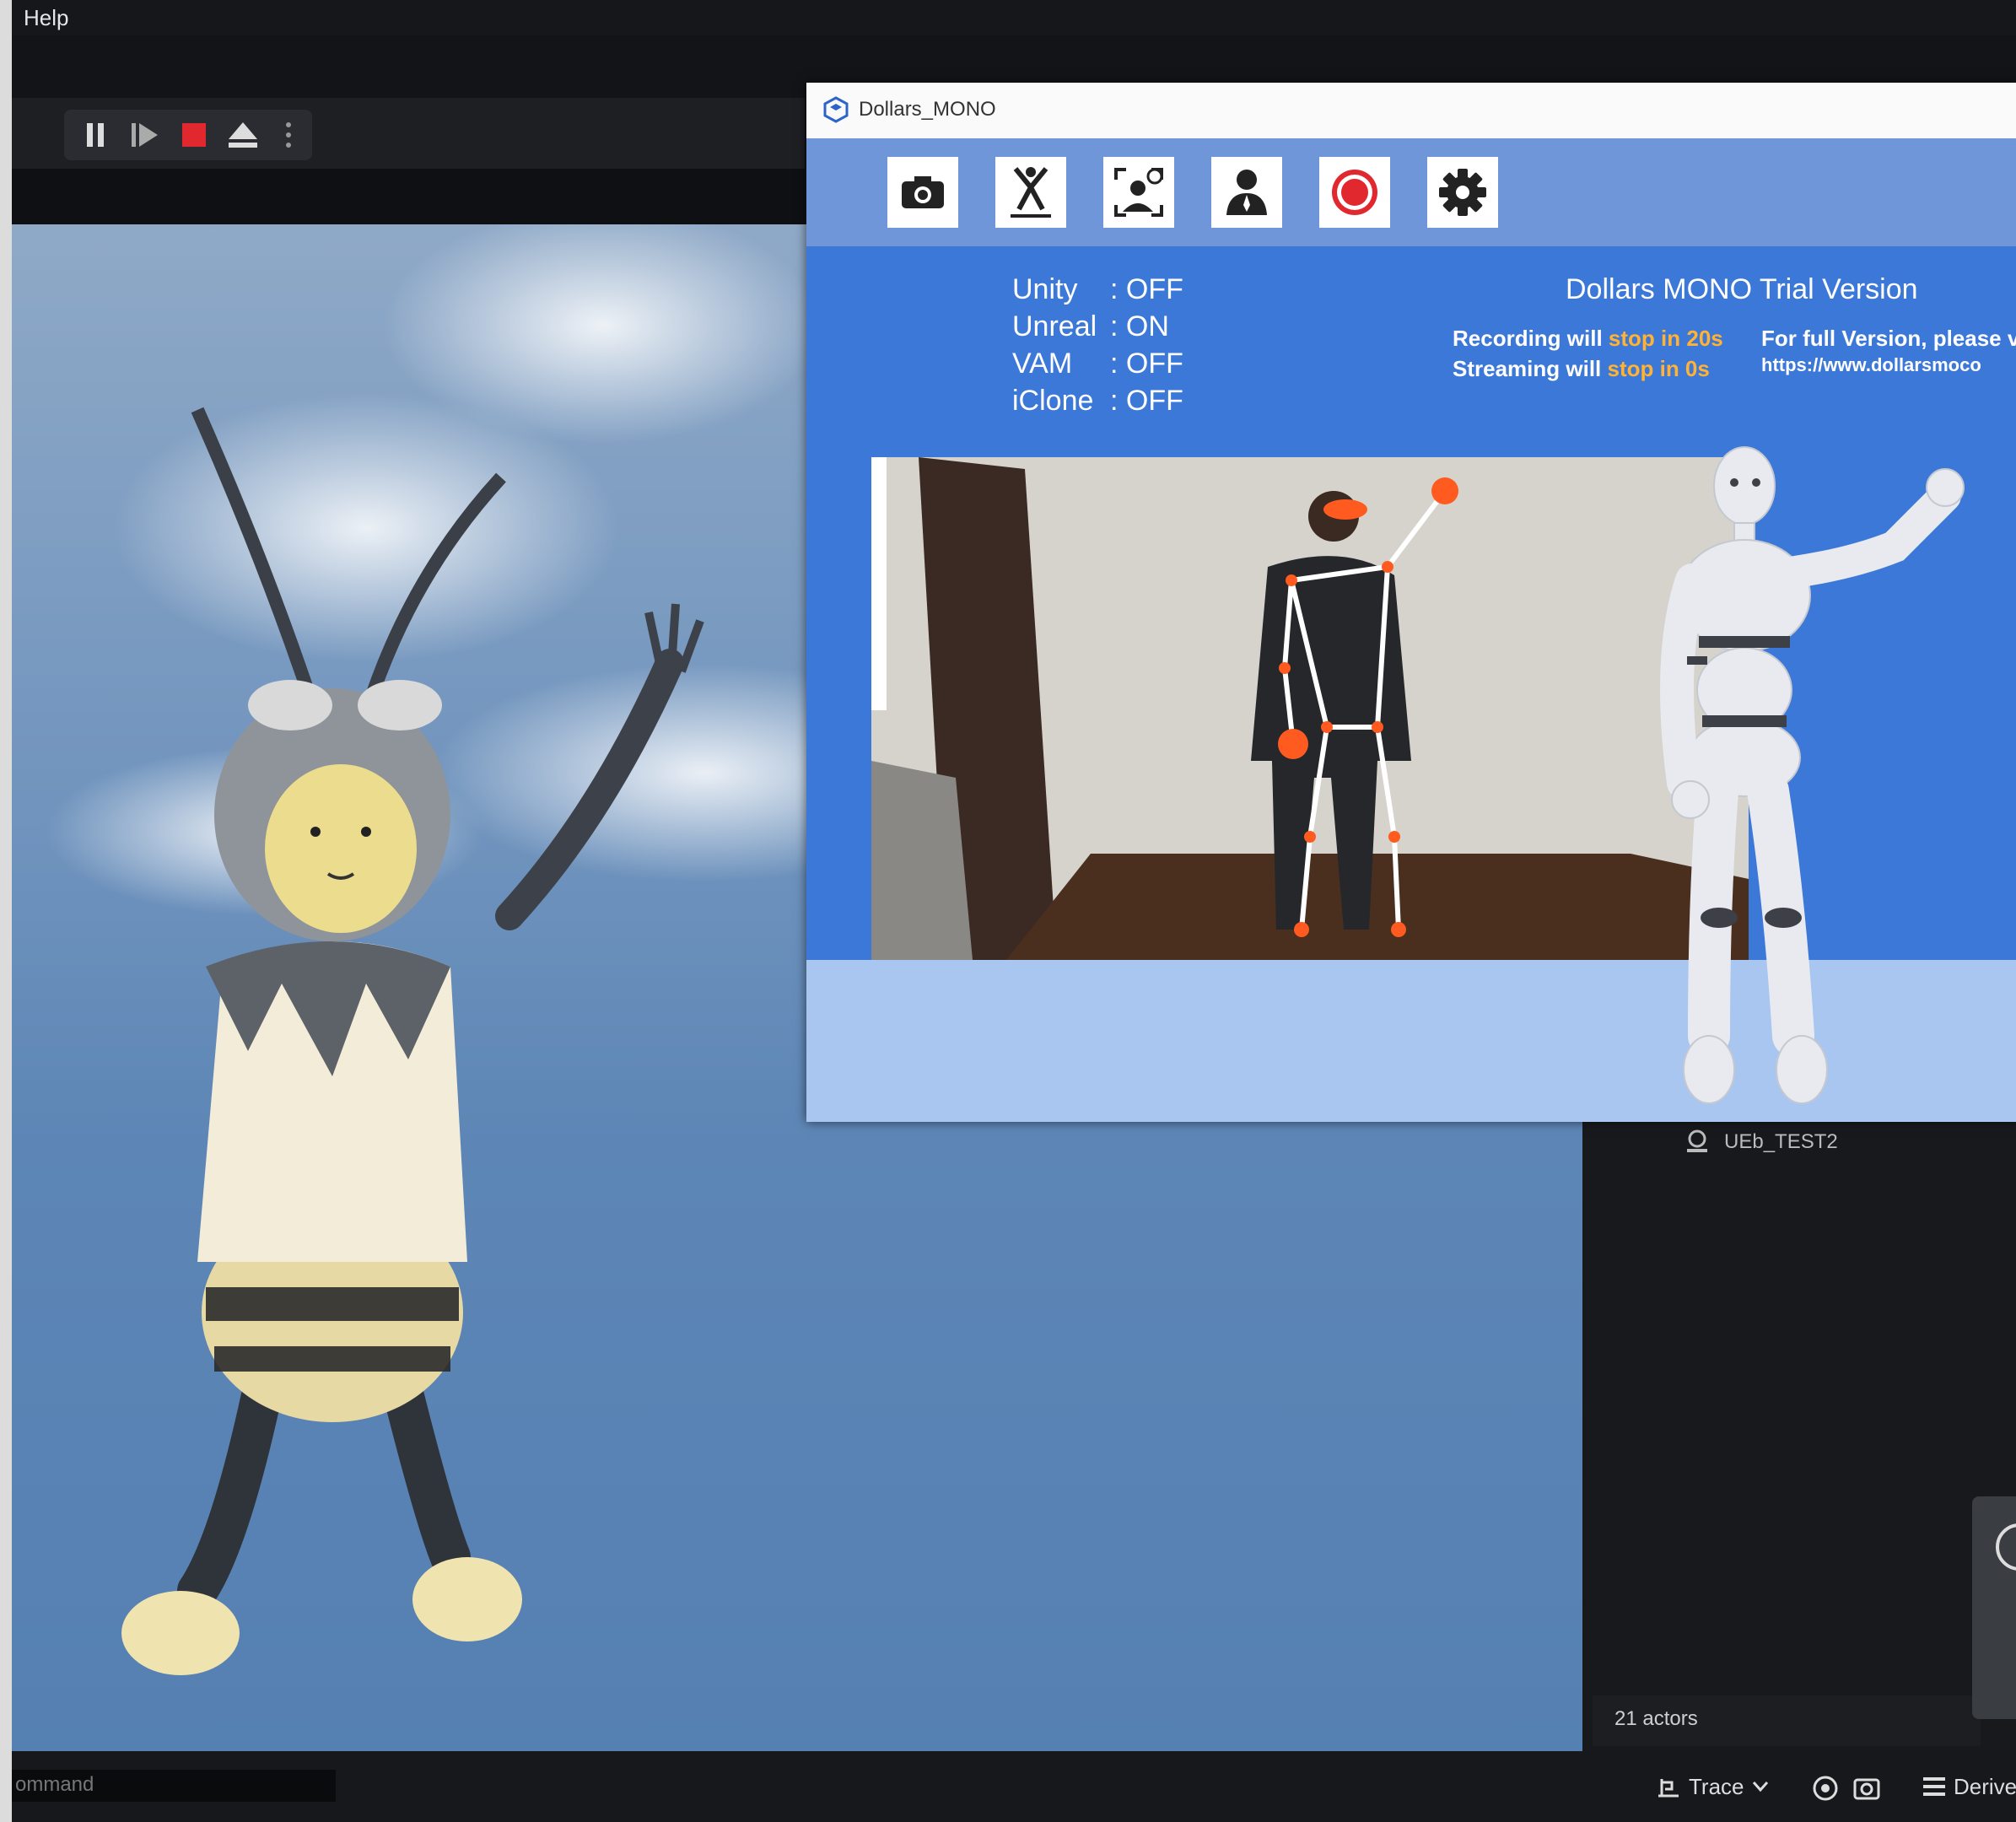 This screenshot has height=1822, width=2016. Describe the element at coordinates (1866, 1788) in the screenshot. I see `screenshot-icon` at that location.